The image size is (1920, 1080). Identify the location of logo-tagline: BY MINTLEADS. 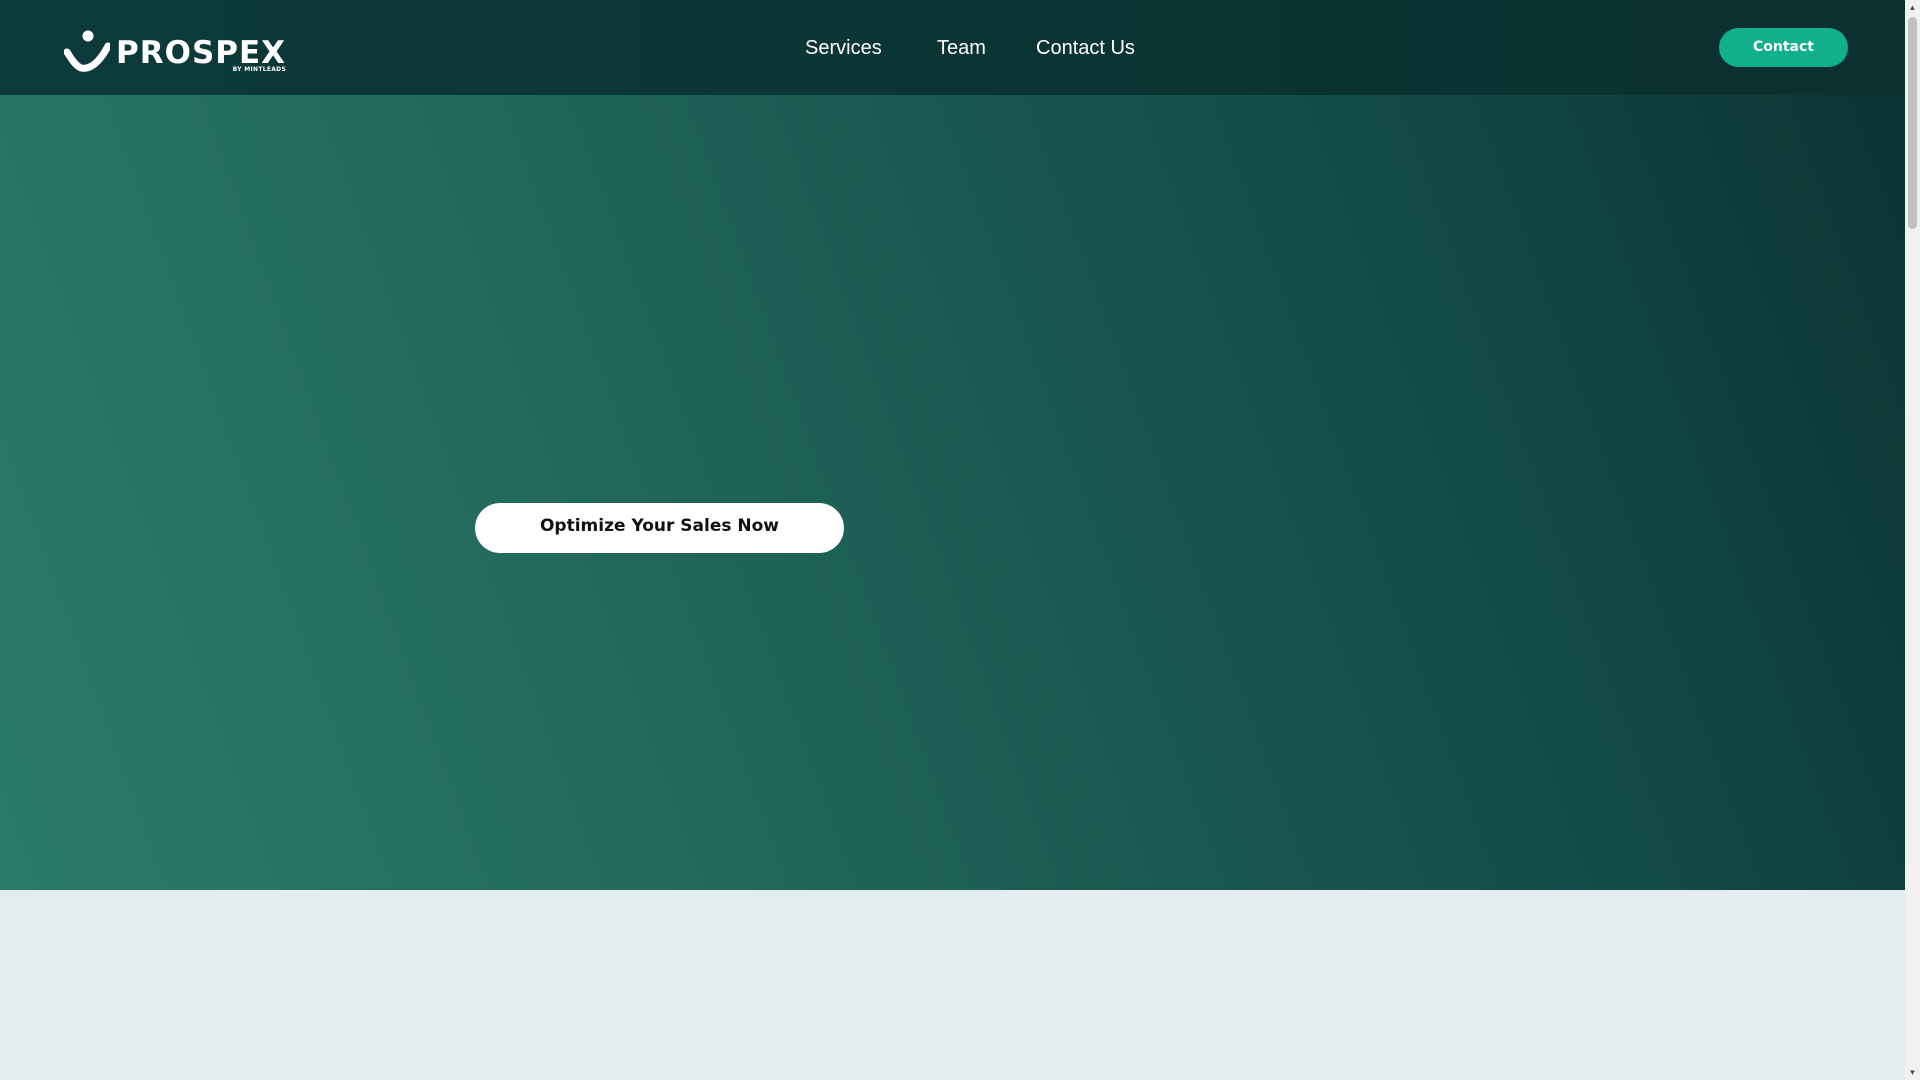
(259, 69).